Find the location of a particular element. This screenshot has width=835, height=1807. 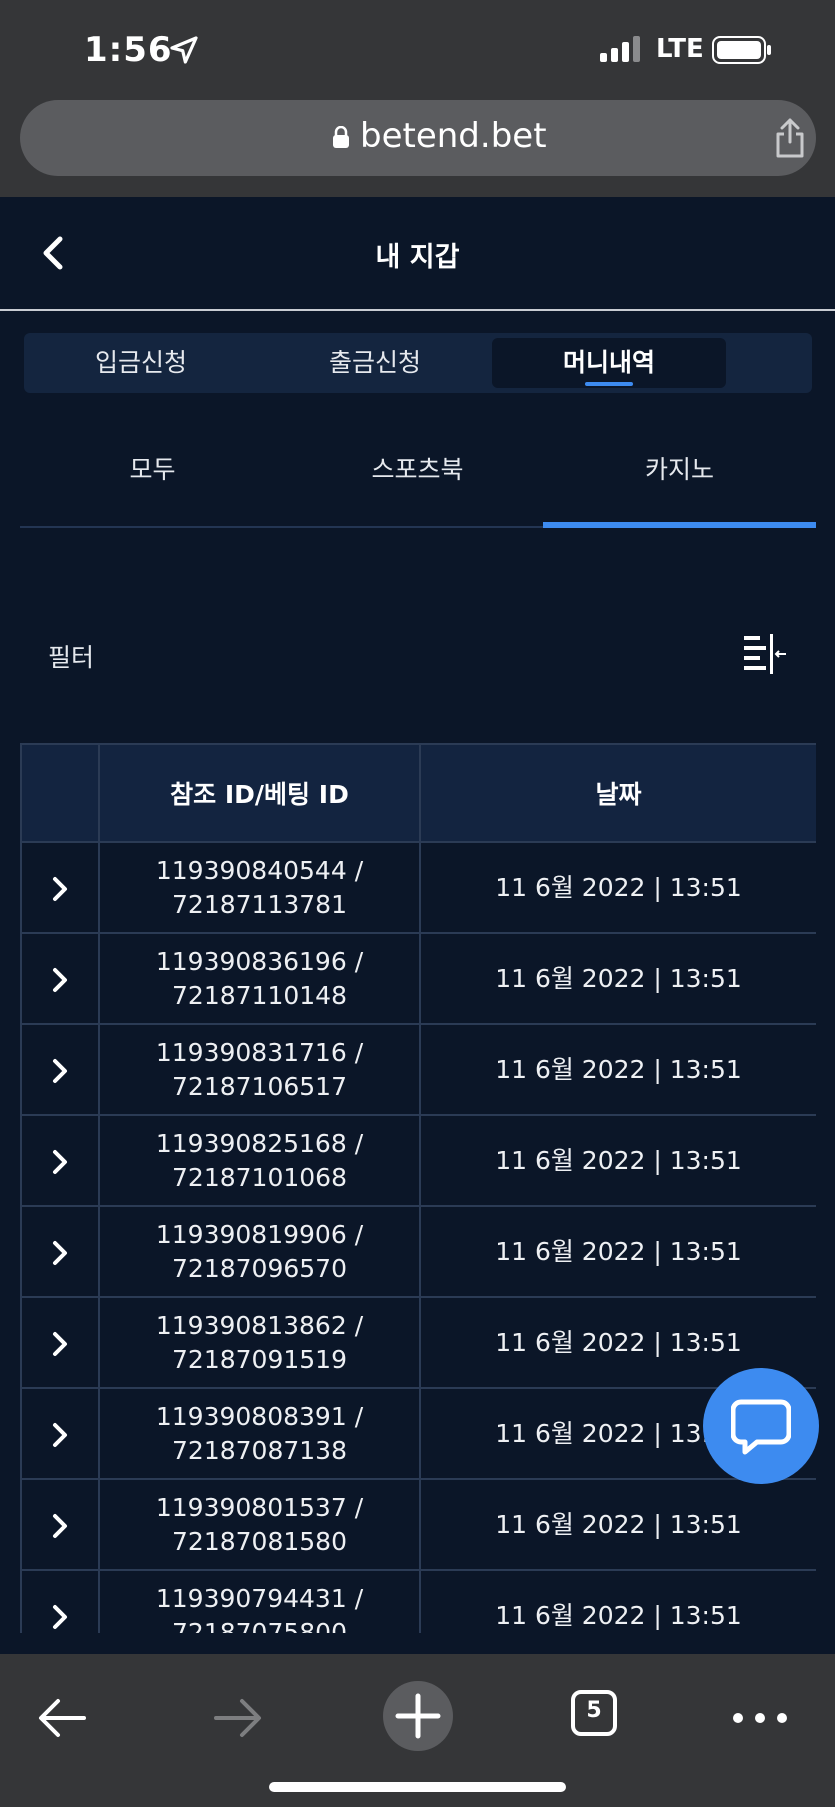

page-title: 내 지갑 is located at coordinates (417, 257).